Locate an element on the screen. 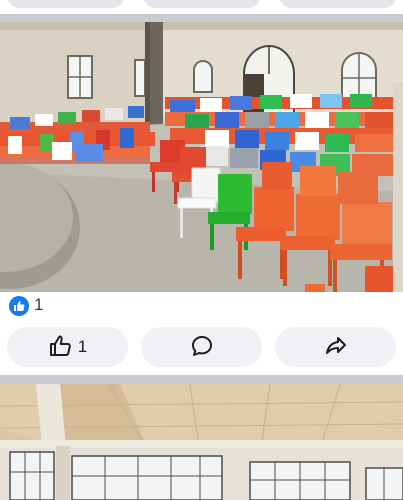  previous-like-button is located at coordinates (66, 4).